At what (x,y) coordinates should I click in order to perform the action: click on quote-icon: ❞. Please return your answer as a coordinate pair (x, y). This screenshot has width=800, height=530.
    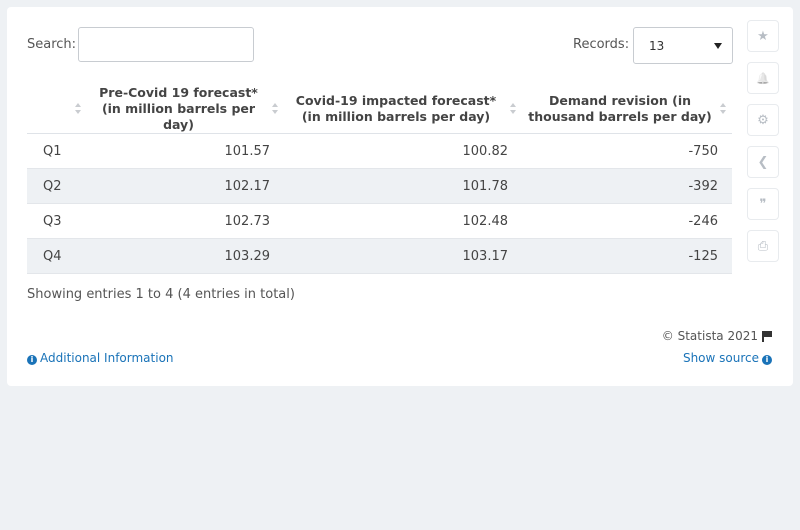
    Looking at the image, I should click on (763, 204).